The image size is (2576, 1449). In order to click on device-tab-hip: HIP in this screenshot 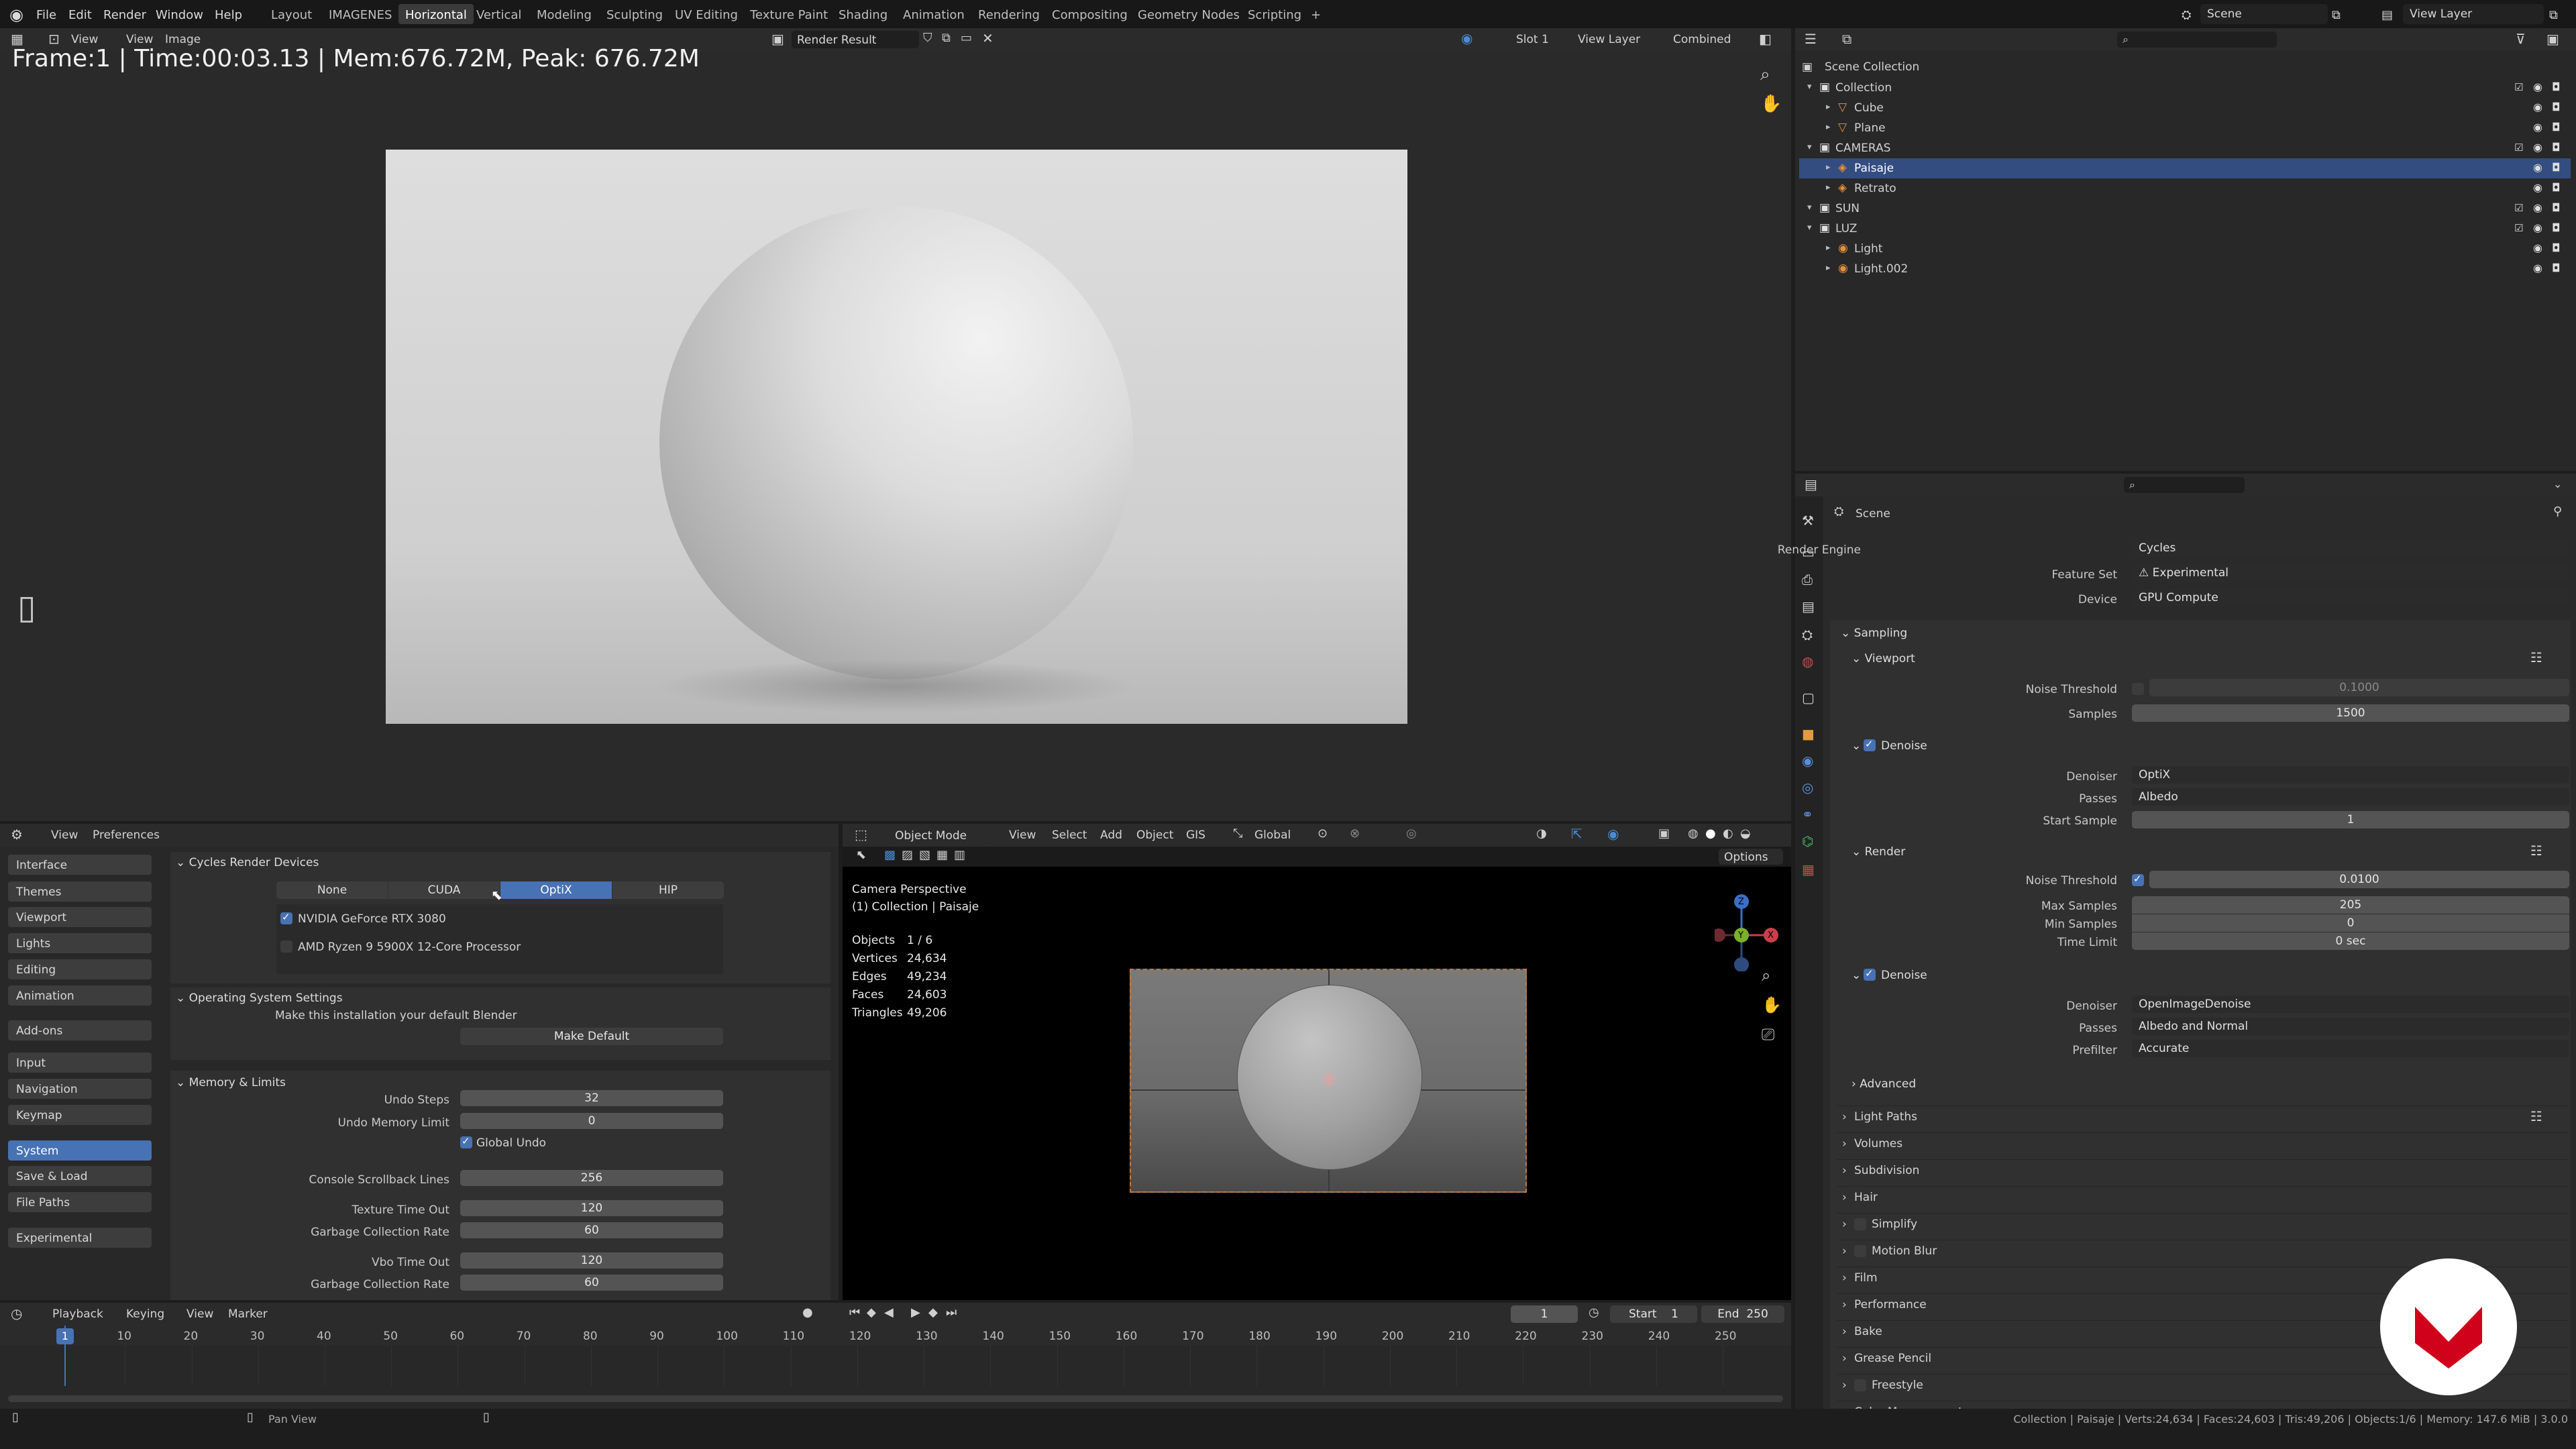, I will do `click(668, 890)`.